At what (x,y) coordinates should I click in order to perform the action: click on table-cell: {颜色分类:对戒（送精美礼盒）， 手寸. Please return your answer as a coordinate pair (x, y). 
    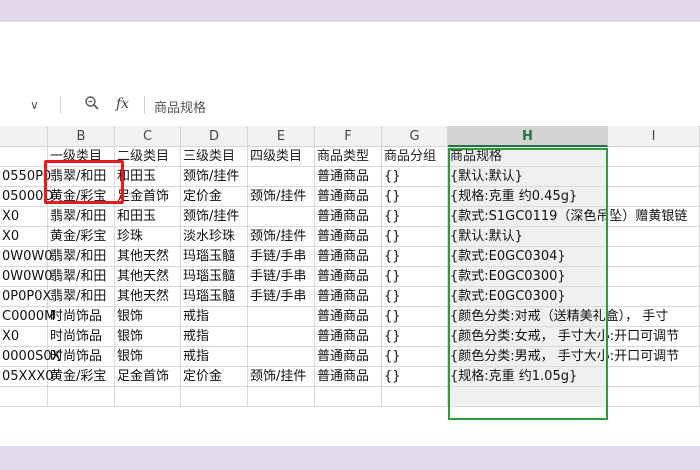
    Looking at the image, I should click on (558, 317).